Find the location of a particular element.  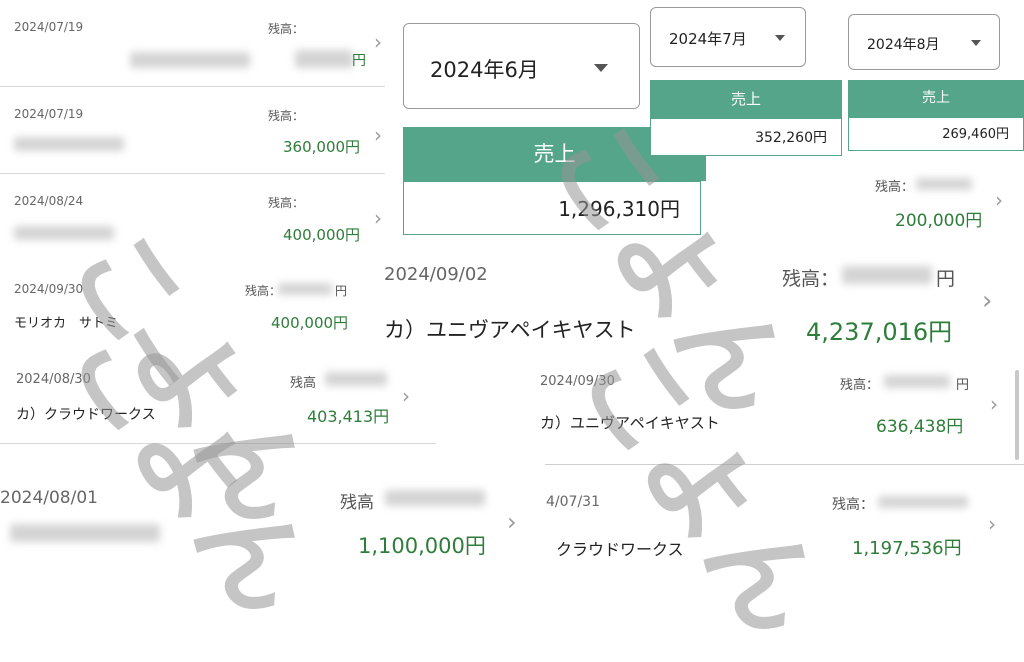

sales-value-july: 352,260円 is located at coordinates (746, 137).